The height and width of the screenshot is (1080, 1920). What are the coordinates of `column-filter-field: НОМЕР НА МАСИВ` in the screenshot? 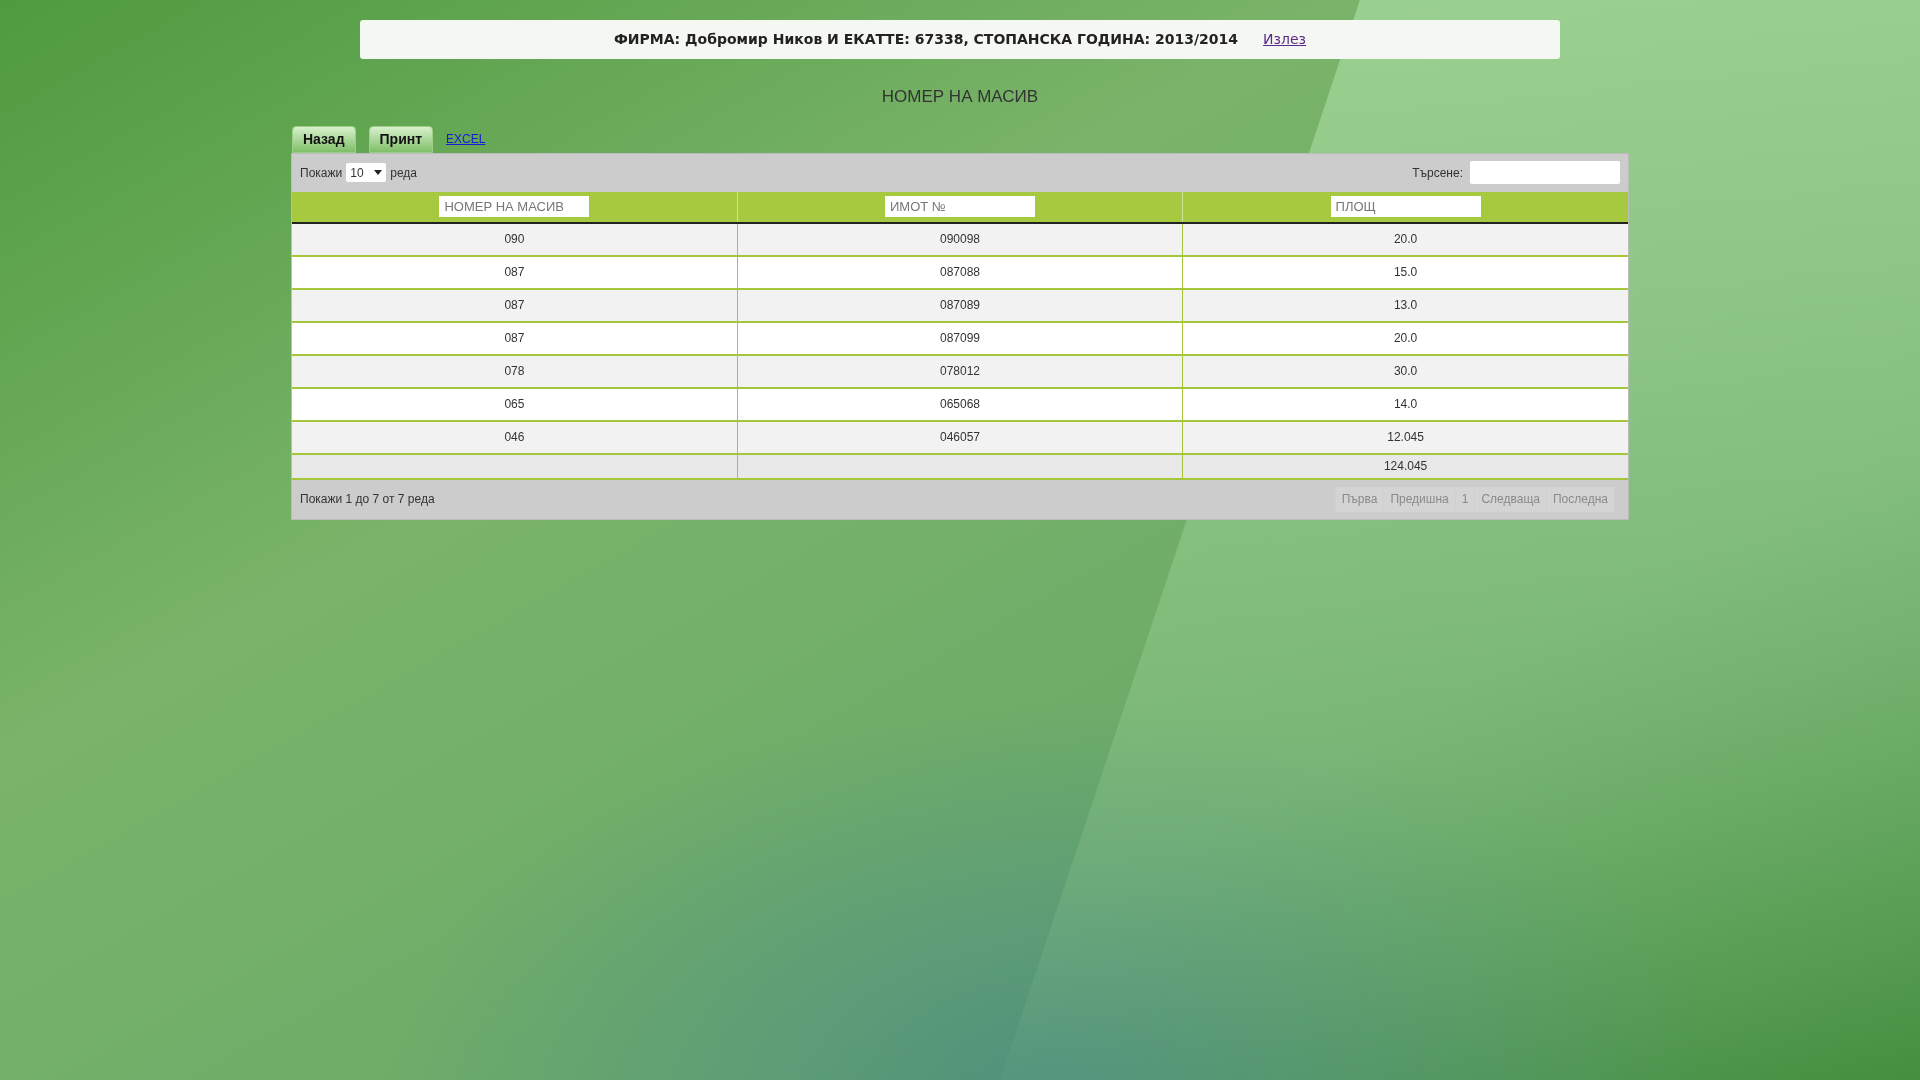 It's located at (514, 206).